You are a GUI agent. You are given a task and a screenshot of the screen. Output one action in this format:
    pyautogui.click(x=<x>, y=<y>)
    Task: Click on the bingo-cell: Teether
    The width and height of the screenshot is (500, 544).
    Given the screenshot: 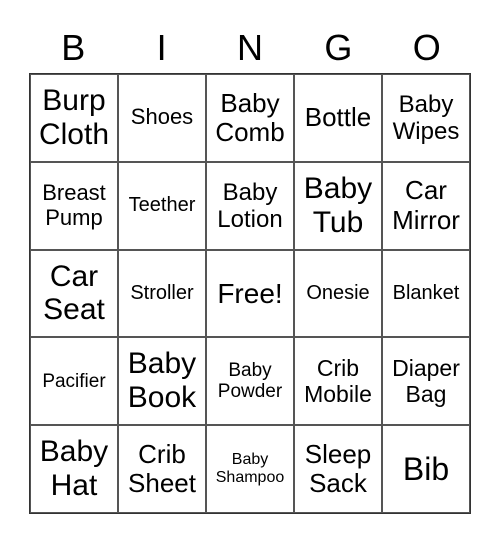 What is the action you would take?
    pyautogui.click(x=162, y=205)
    